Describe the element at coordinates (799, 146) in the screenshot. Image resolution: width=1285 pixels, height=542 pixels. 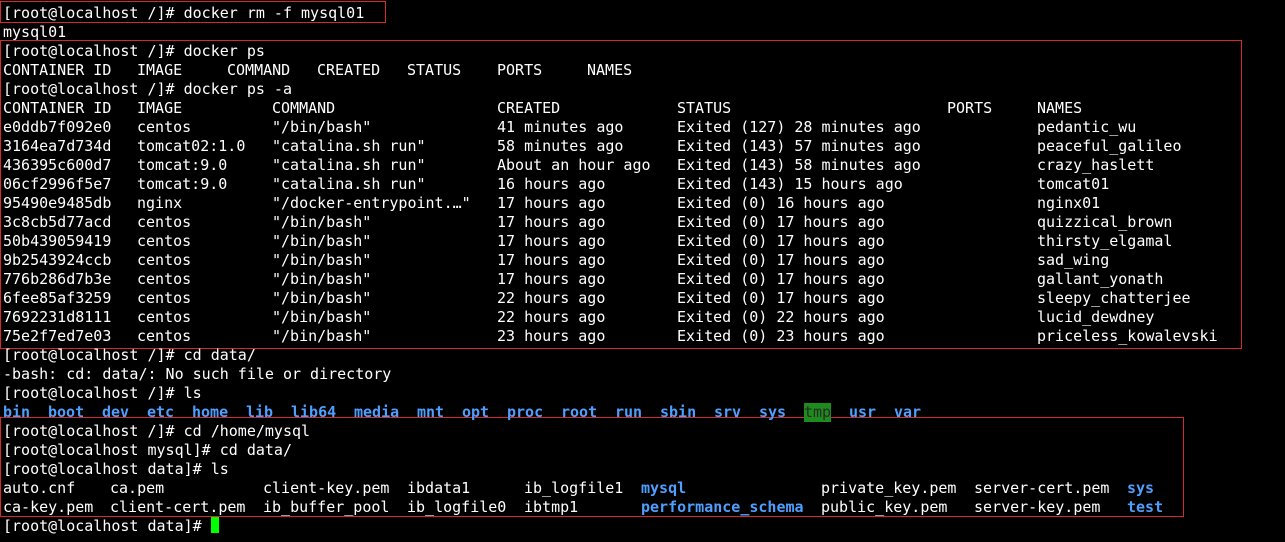
I see `container-status: Exited (143) 57 minutes ago` at that location.